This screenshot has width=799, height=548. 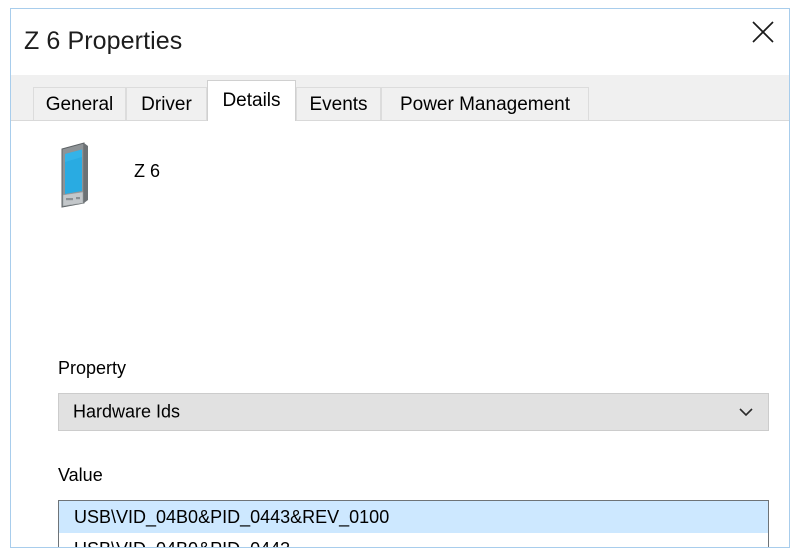 What do you see at coordinates (746, 412) in the screenshot?
I see `chevron-down-icon` at bounding box center [746, 412].